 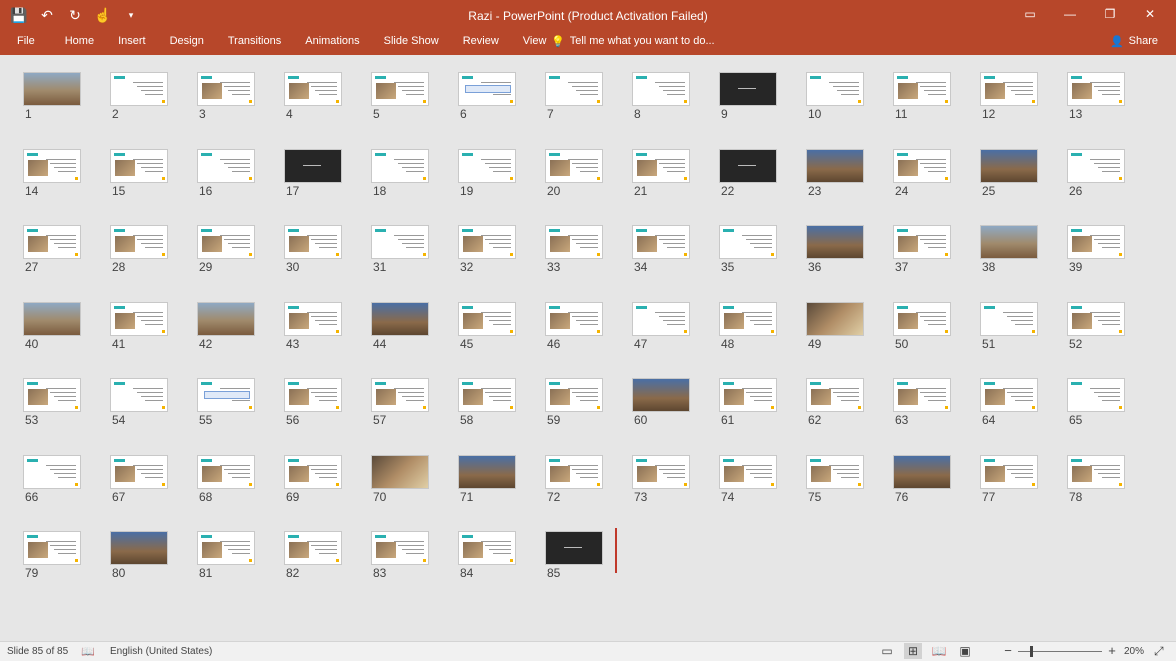 I want to click on slide-thumbnail: 78, so click(x=1096, y=479).